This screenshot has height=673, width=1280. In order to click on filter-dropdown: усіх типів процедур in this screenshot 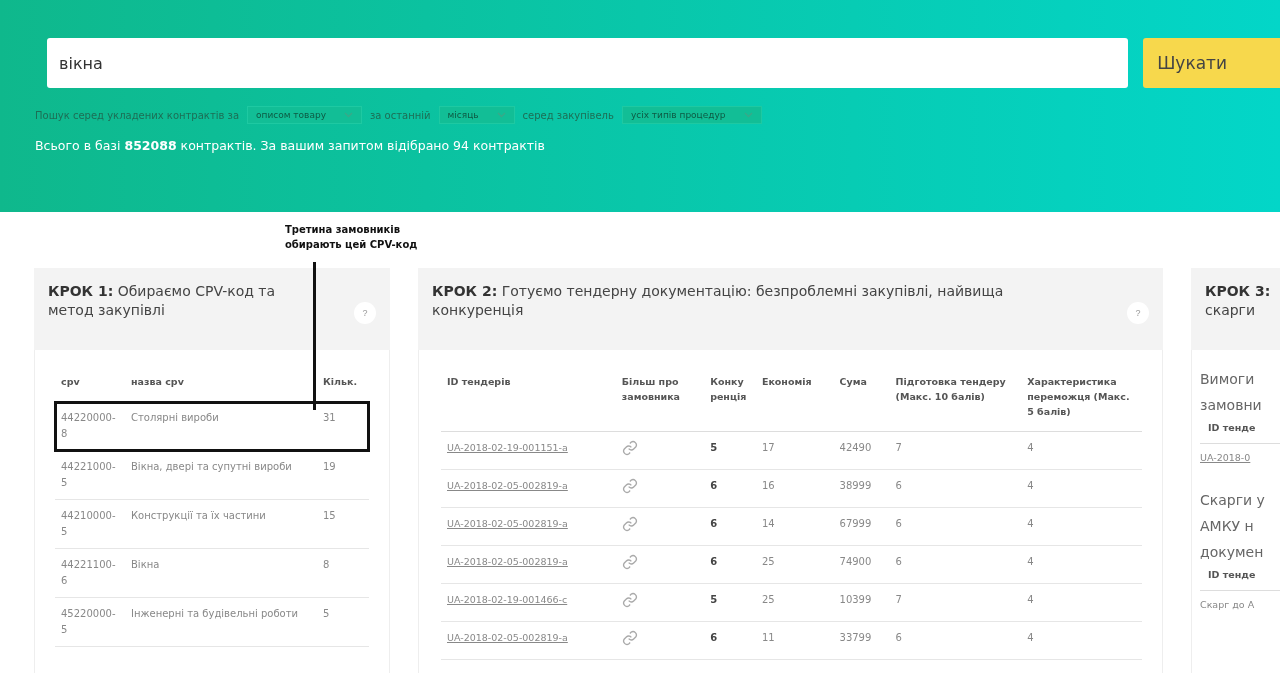, I will do `click(691, 115)`.